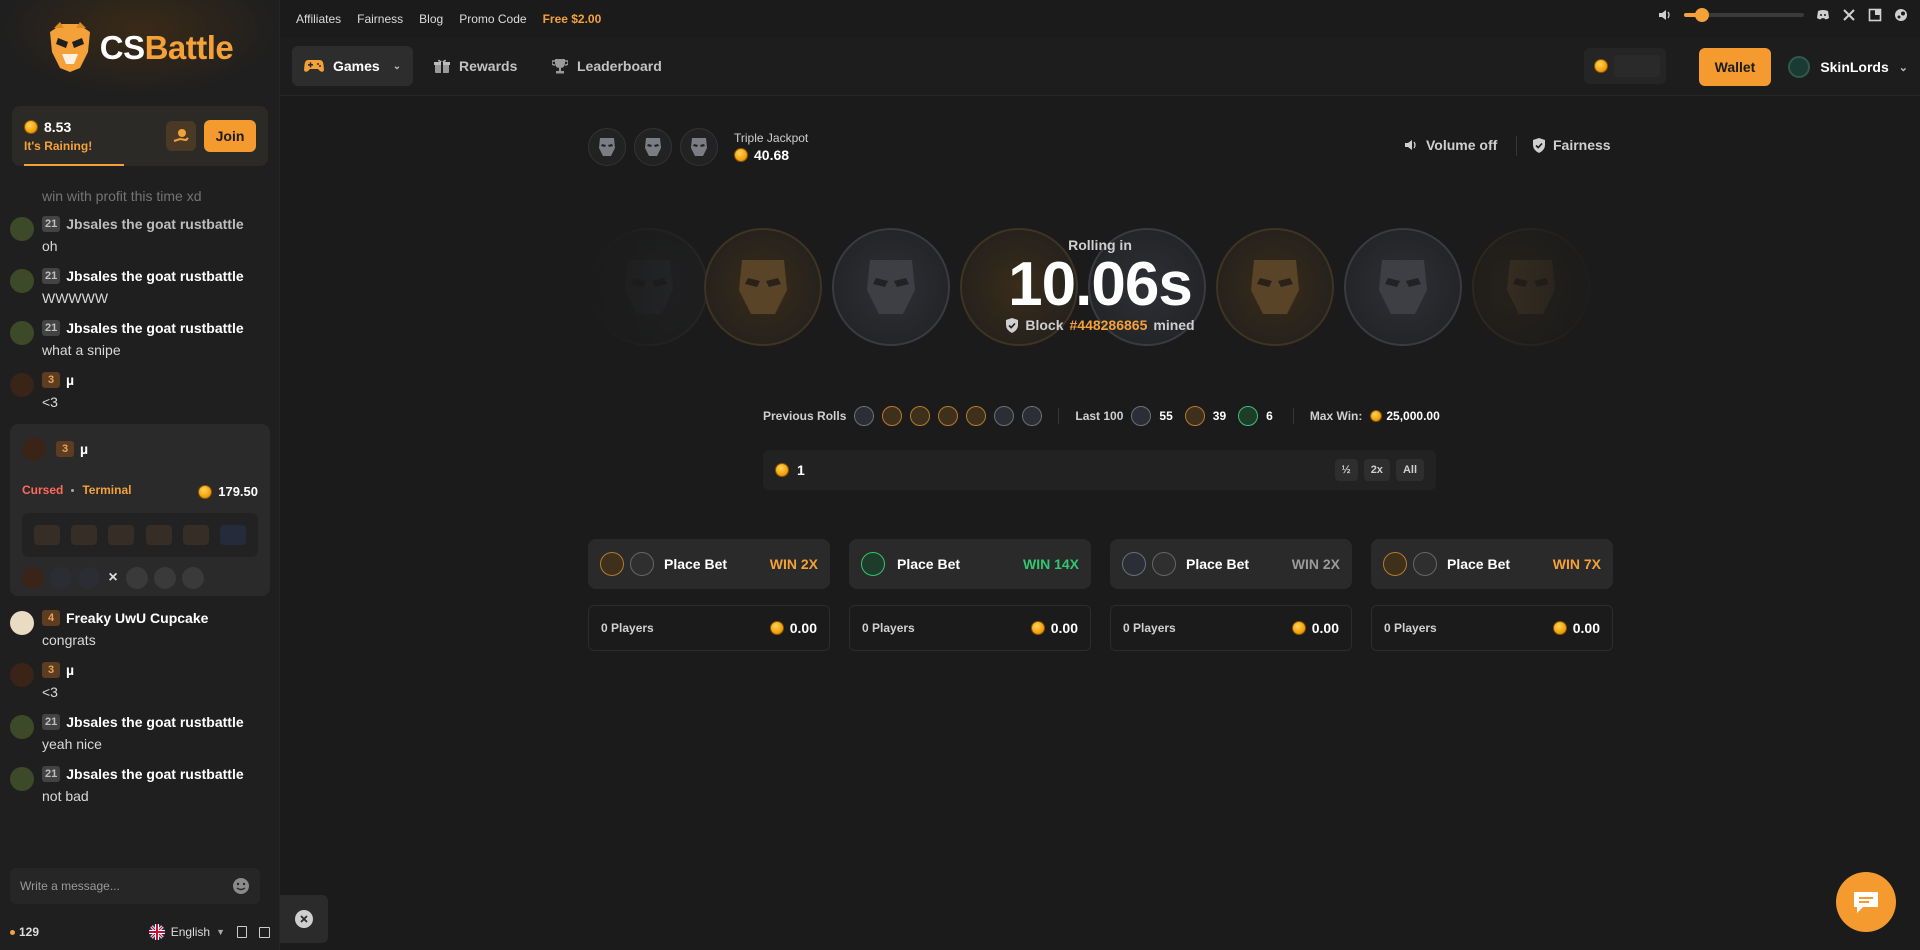 The height and width of the screenshot is (950, 1920). What do you see at coordinates (1571, 145) in the screenshot?
I see `fairness-button: Fairness` at bounding box center [1571, 145].